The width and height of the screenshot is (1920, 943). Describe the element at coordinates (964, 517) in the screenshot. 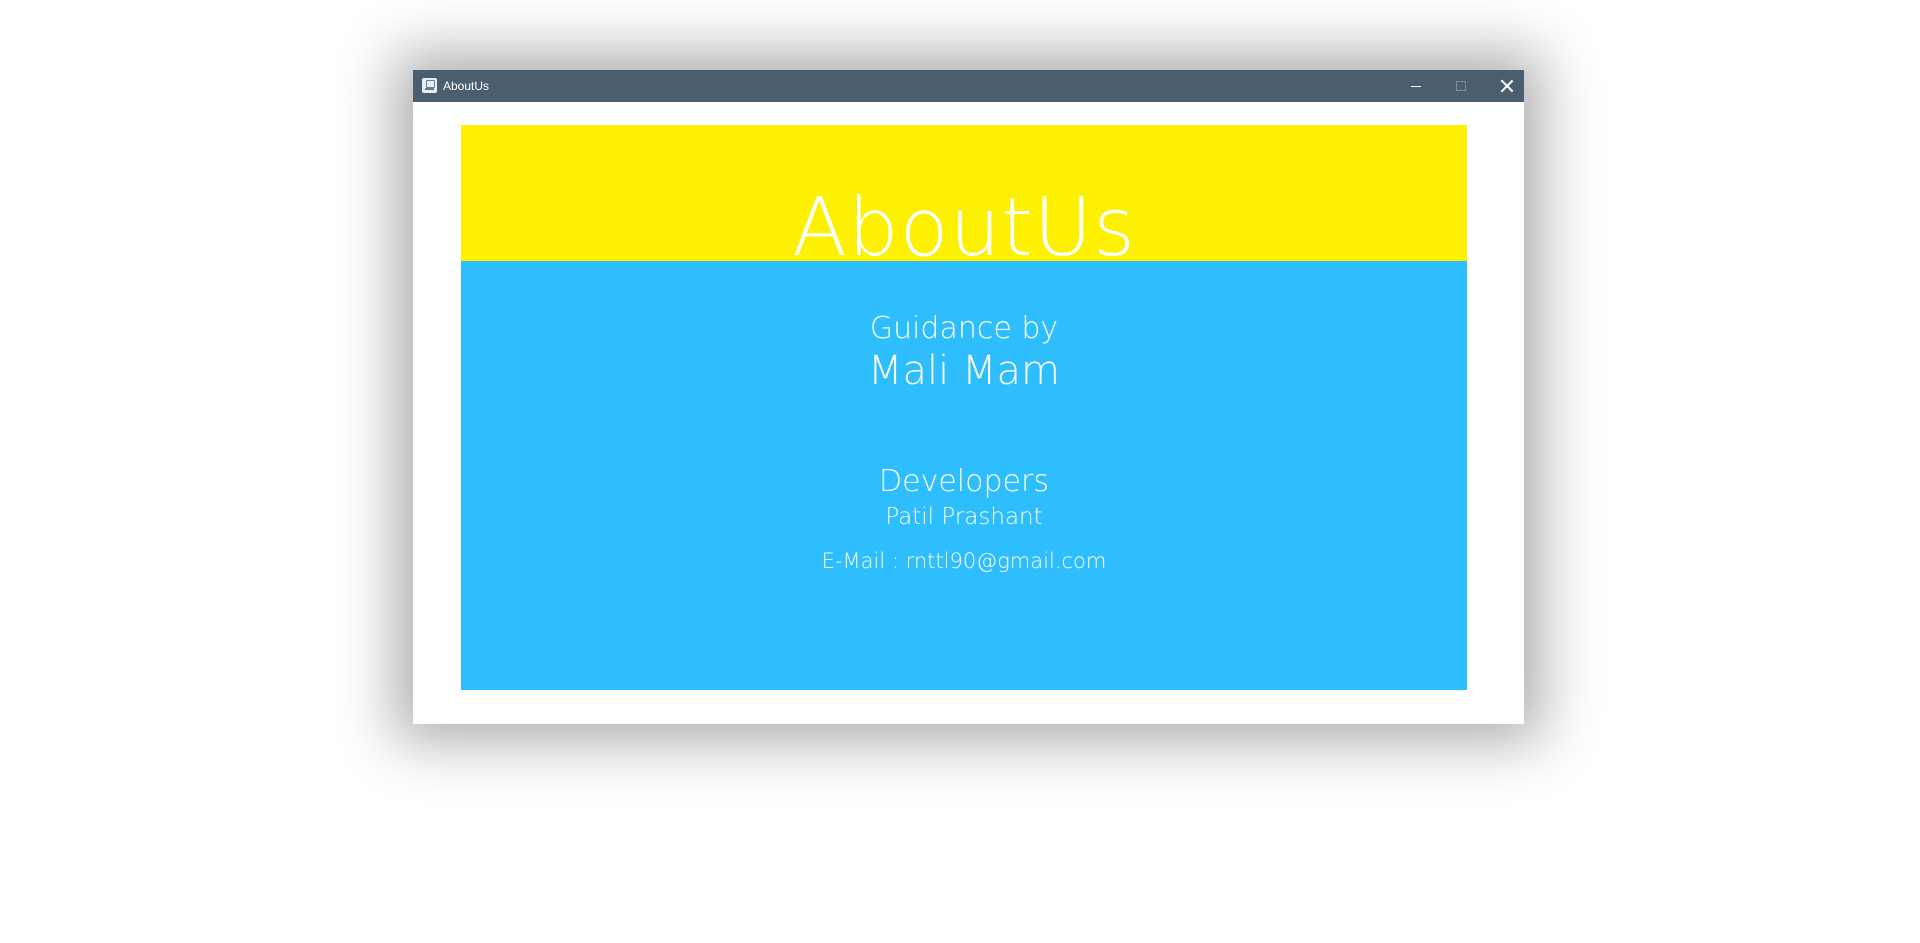

I see `developer-name: Patil Prashant` at that location.